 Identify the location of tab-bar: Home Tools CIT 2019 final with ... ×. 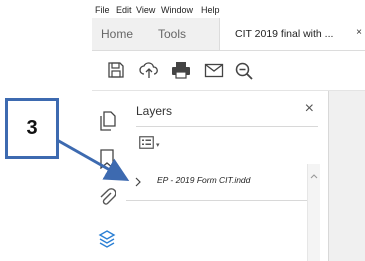
(228, 34).